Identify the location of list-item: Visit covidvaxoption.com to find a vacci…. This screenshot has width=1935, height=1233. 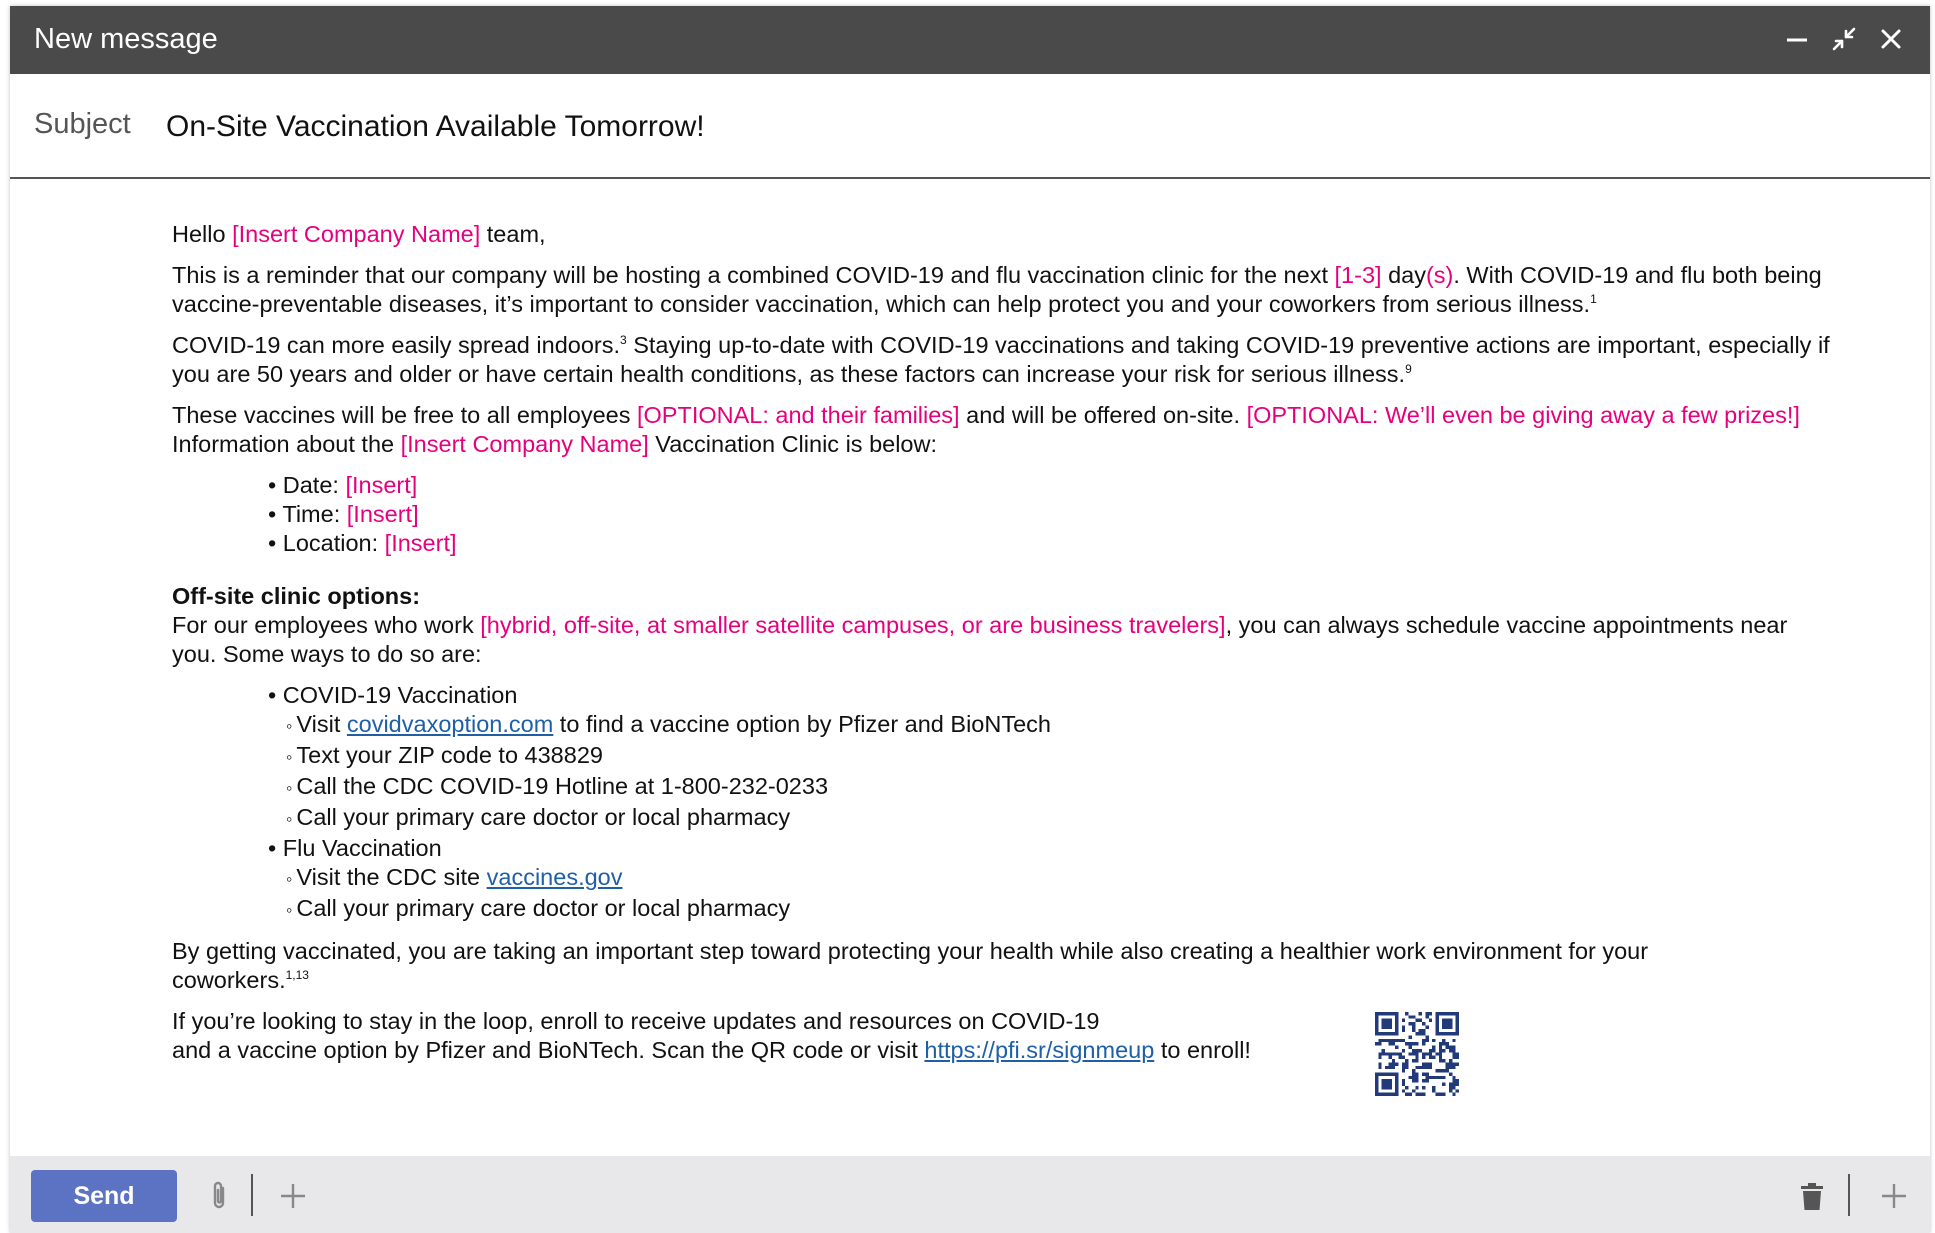
(1059, 725).